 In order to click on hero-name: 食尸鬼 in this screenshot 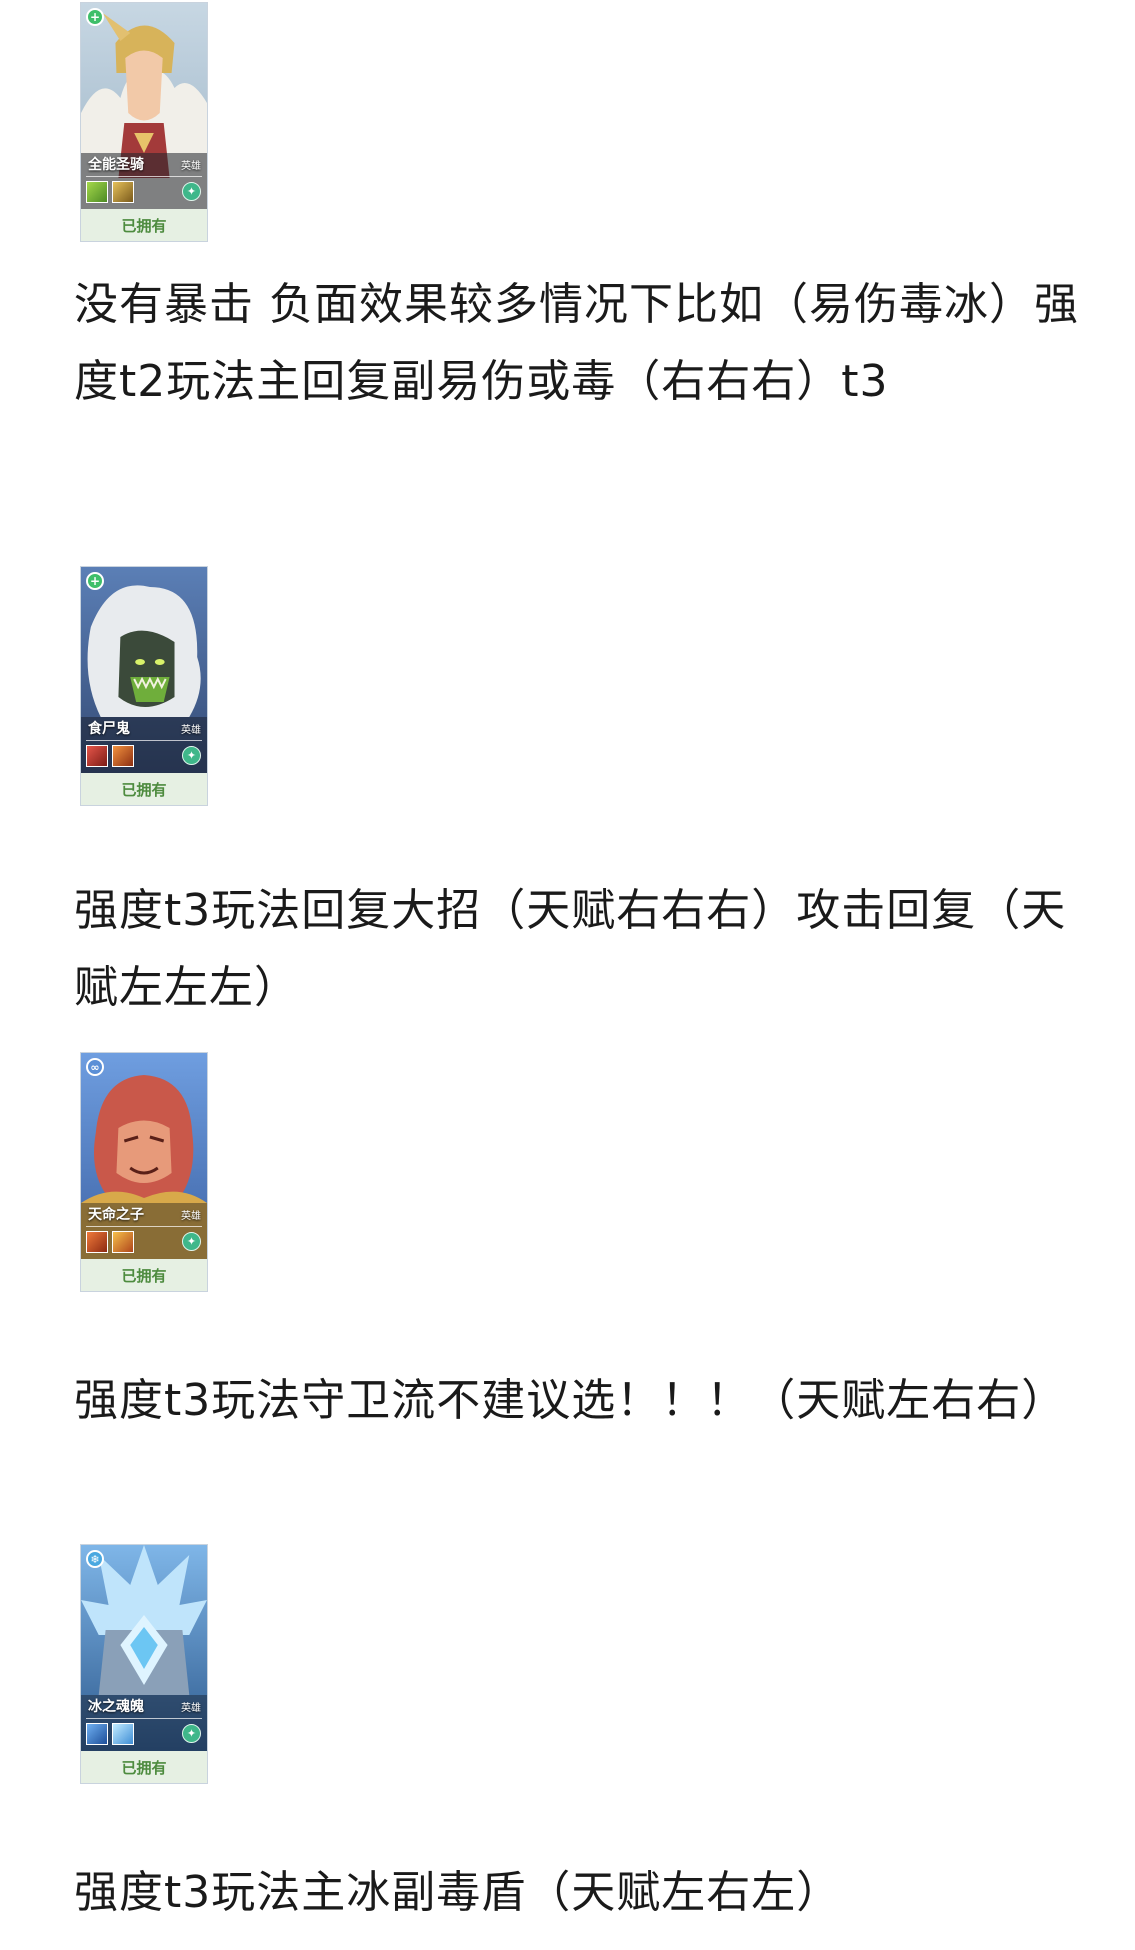, I will do `click(109, 729)`.